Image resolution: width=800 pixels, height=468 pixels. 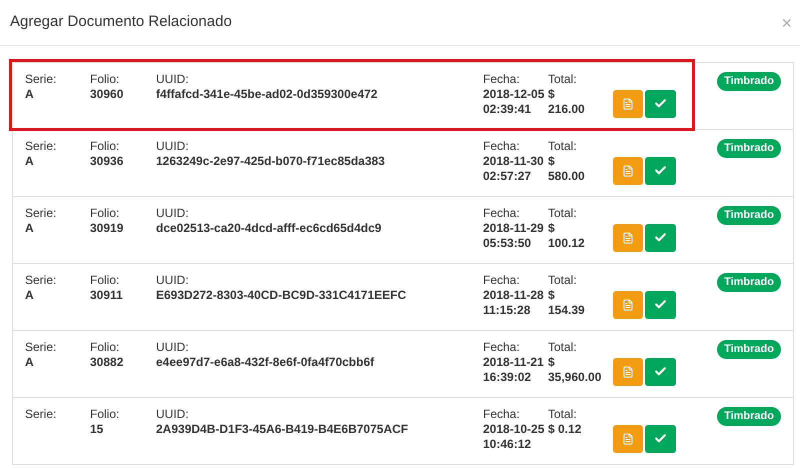 I want to click on document-row: Serie: A Folio: 30911 UUID: E693D272-8303-40CD-BC9D-331C4171EEFC Fecha: 2018-11-28 11:15:28 Total: $ 154.39 Timbrado, so click(x=403, y=297).